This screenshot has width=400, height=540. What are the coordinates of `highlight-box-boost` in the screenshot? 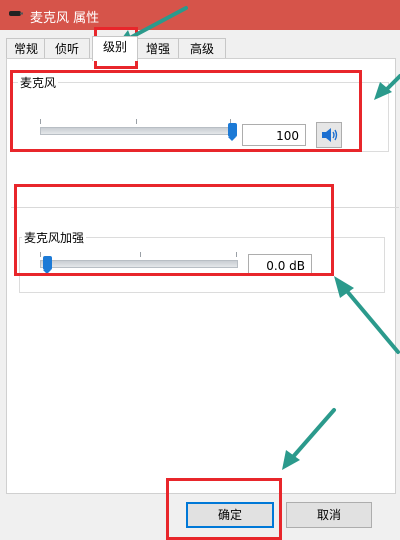 It's located at (174, 230).